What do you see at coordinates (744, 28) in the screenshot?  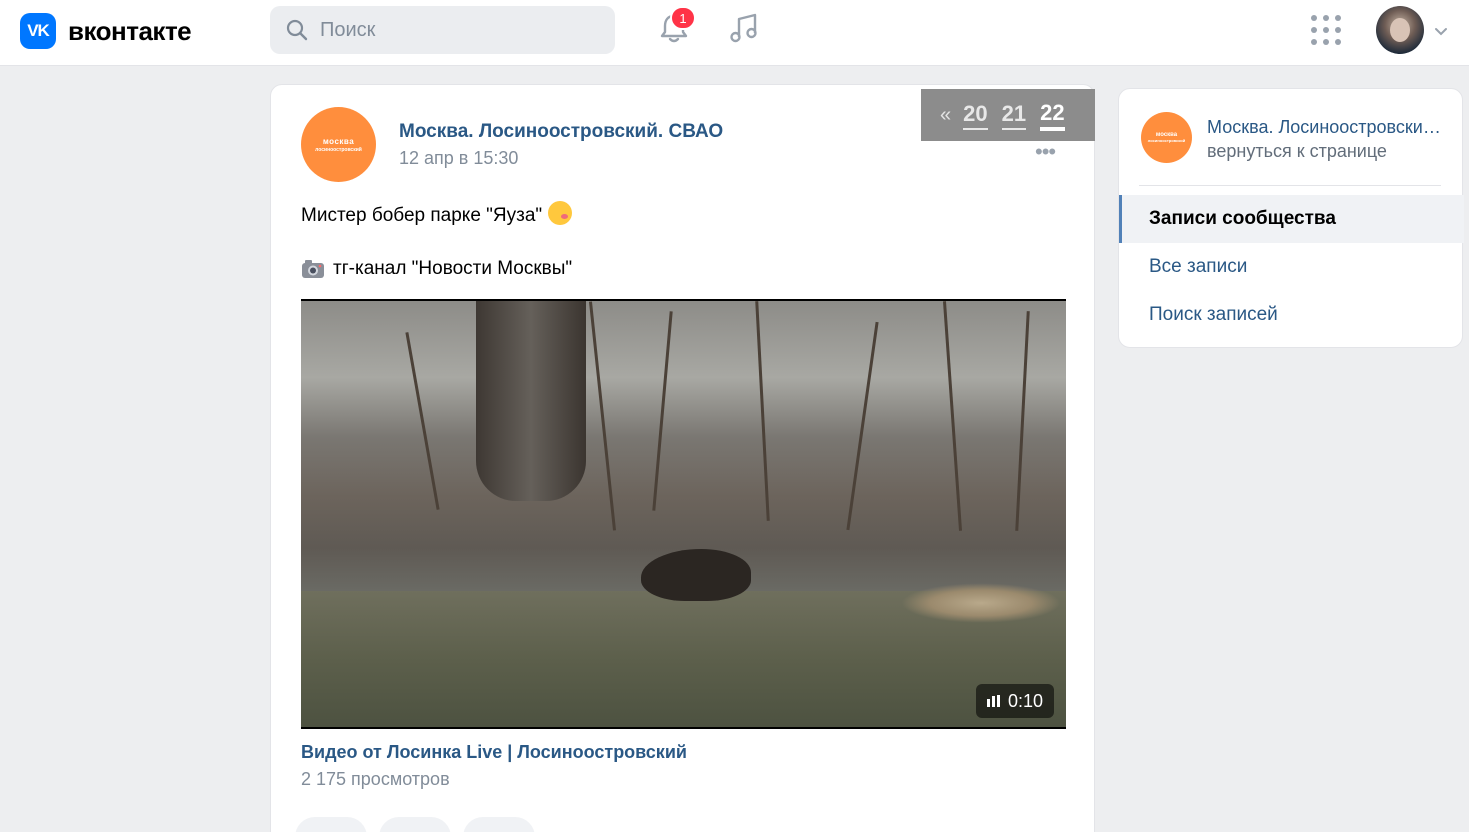 I see `music-icon` at bounding box center [744, 28].